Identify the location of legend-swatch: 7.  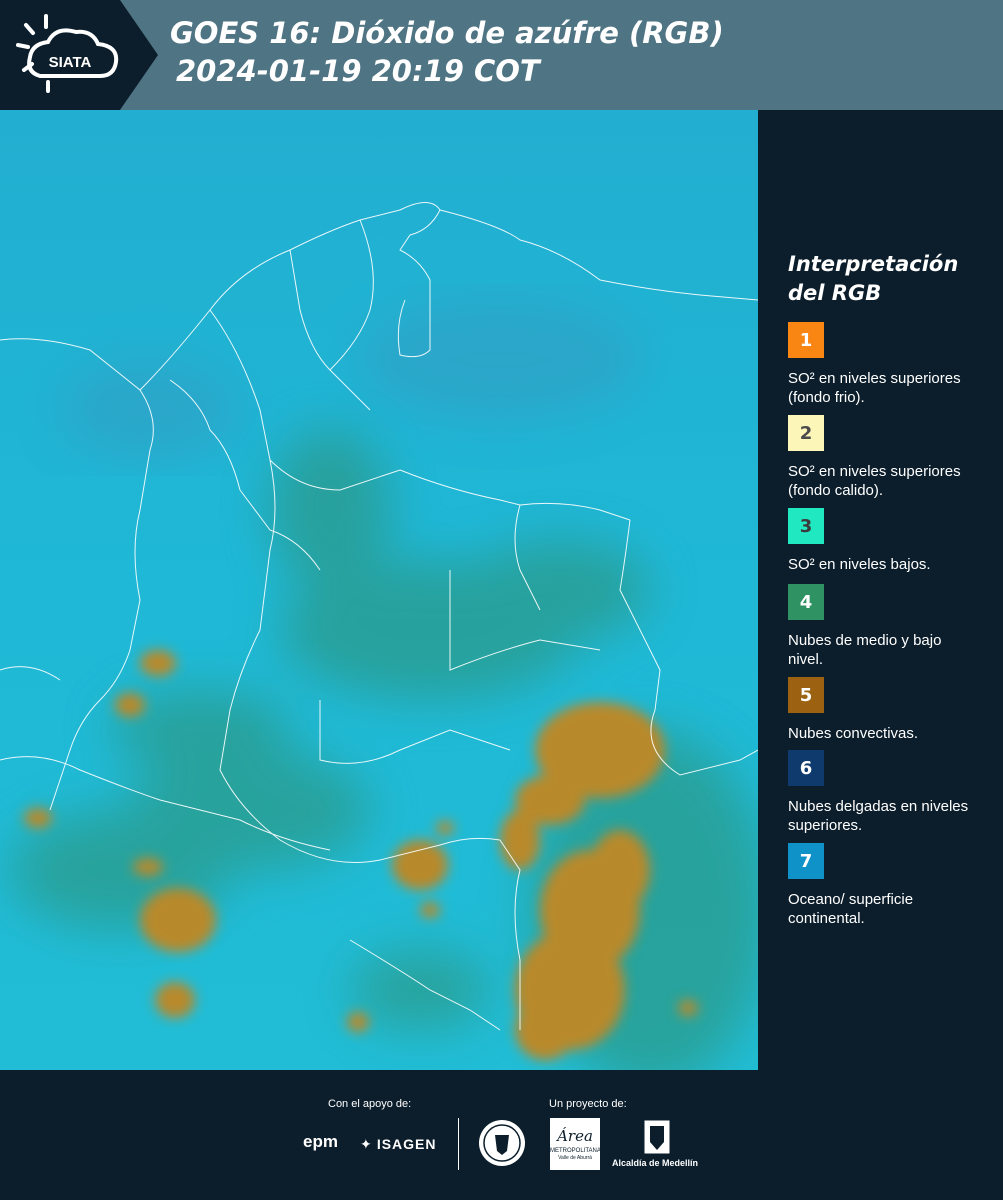
(806, 861).